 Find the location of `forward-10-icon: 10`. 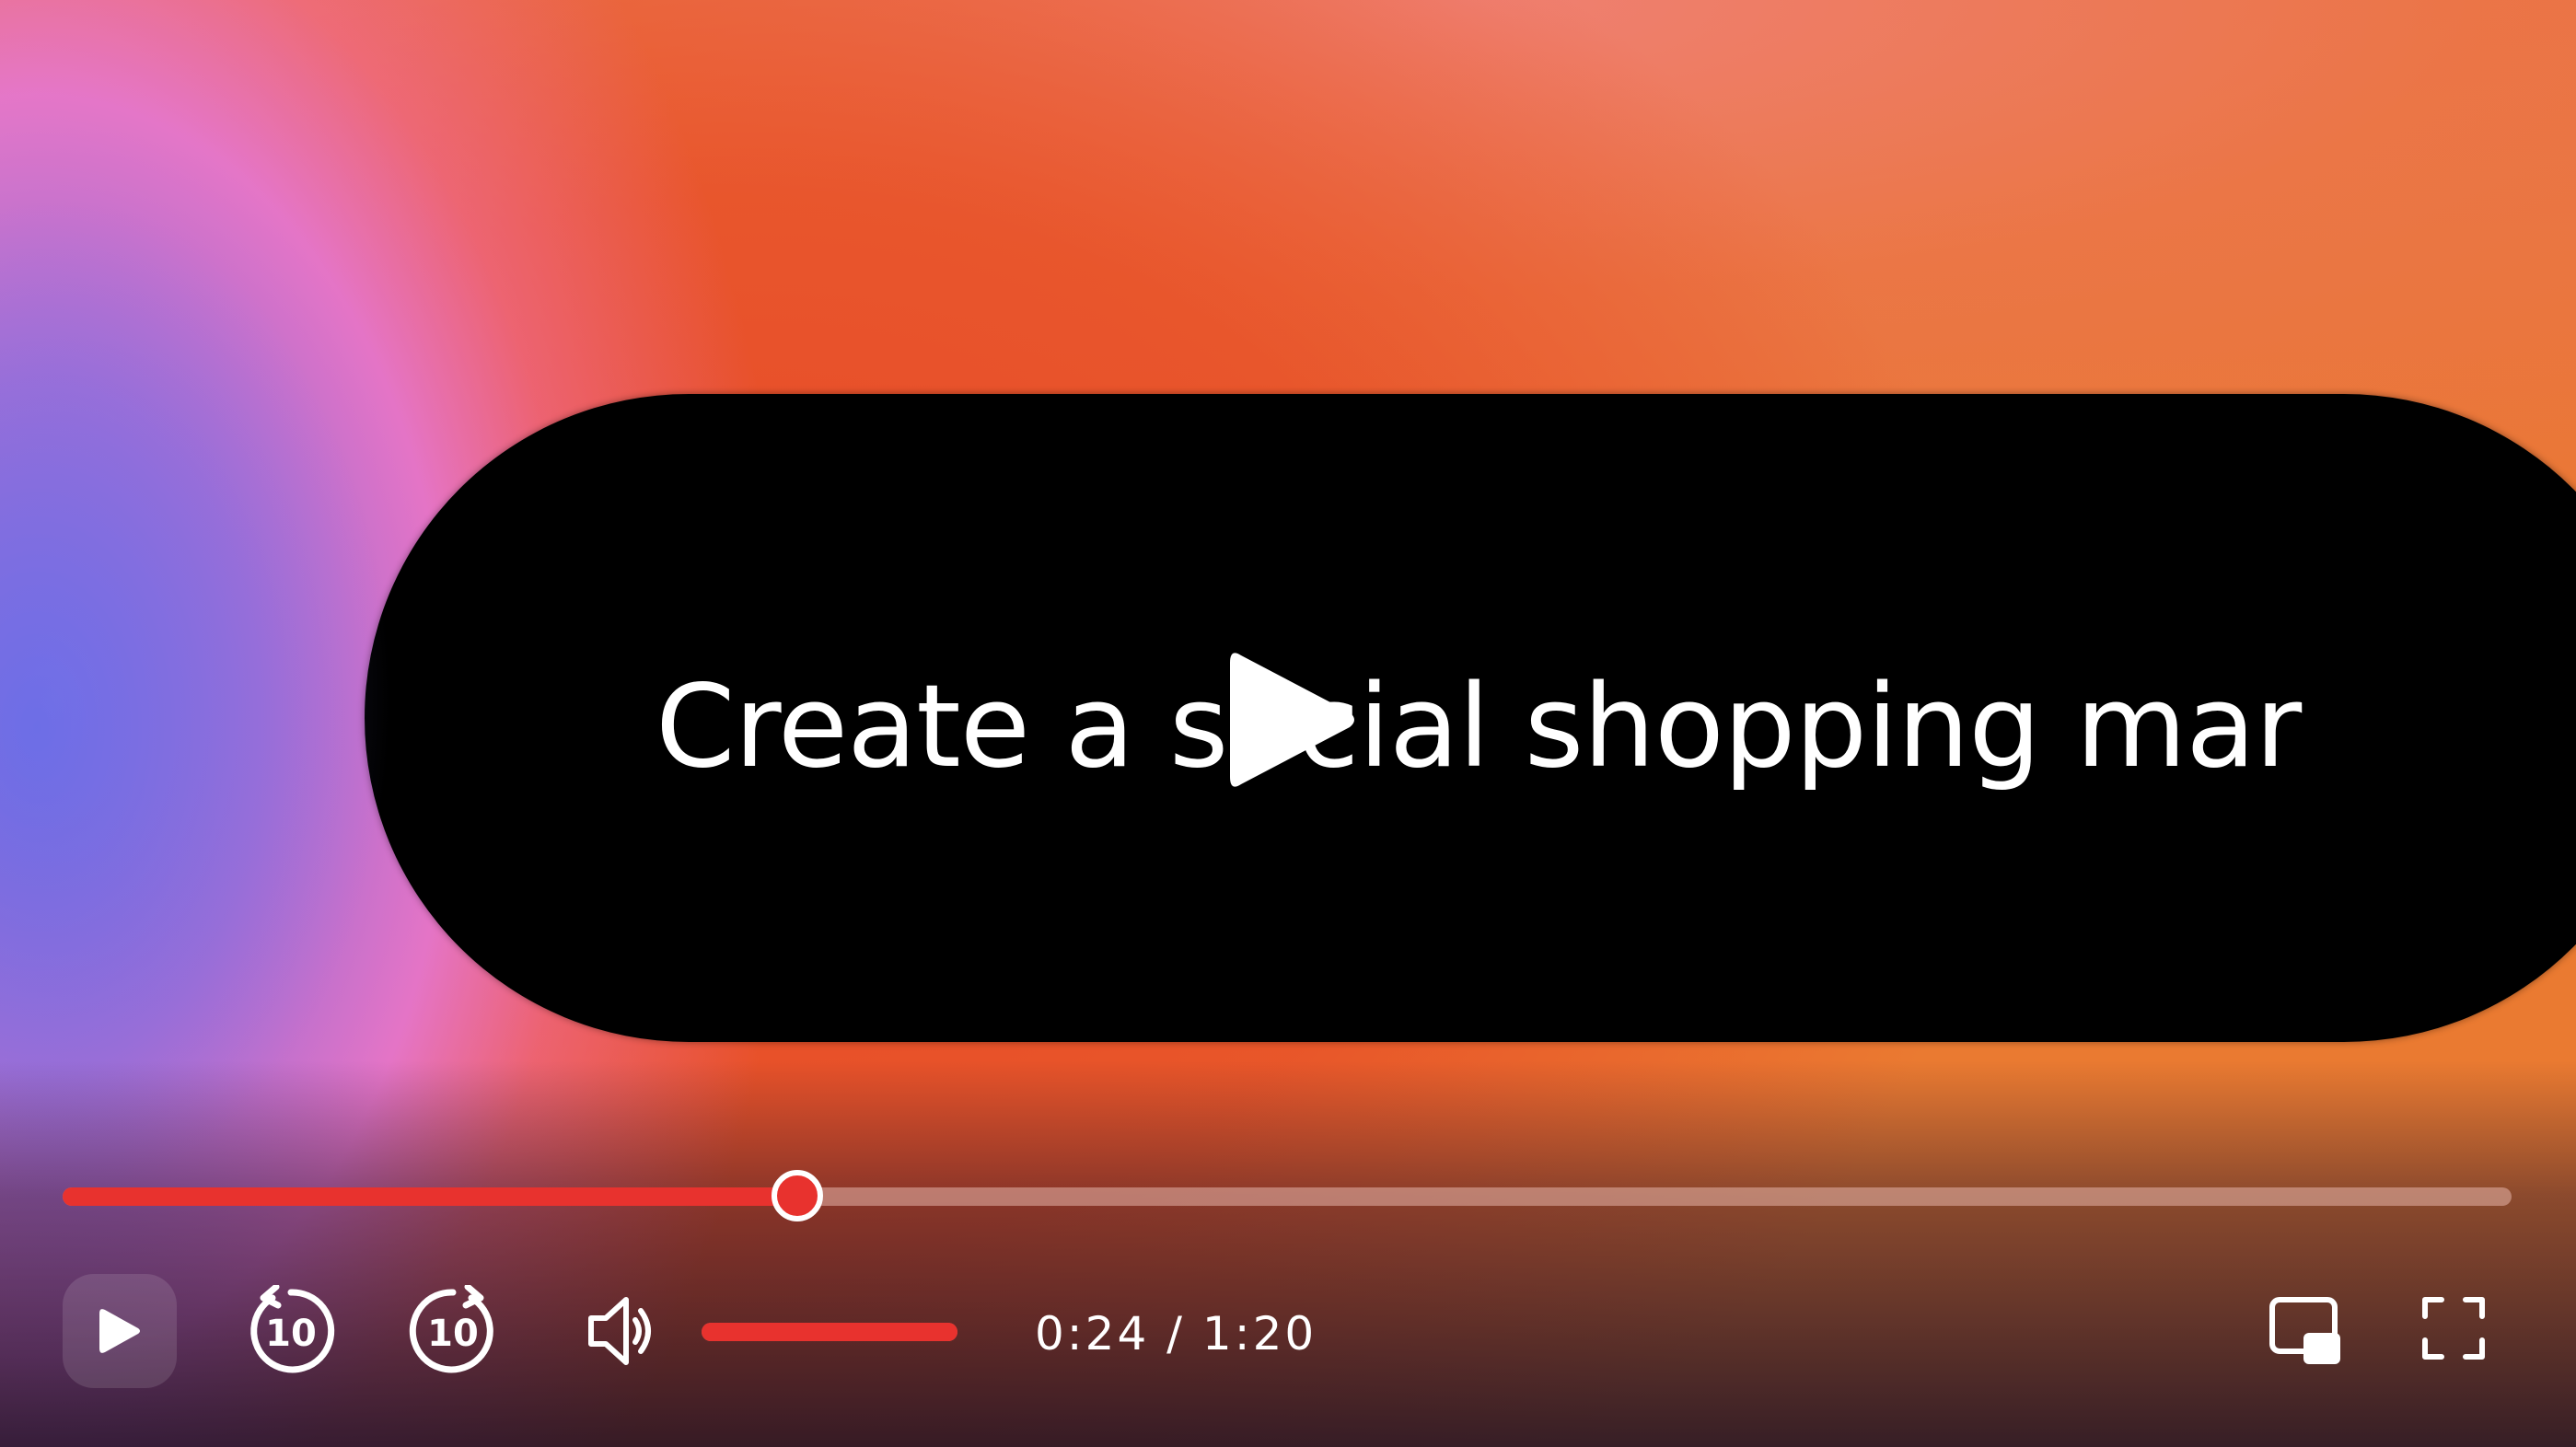

forward-10-icon: 10 is located at coordinates (451, 1329).